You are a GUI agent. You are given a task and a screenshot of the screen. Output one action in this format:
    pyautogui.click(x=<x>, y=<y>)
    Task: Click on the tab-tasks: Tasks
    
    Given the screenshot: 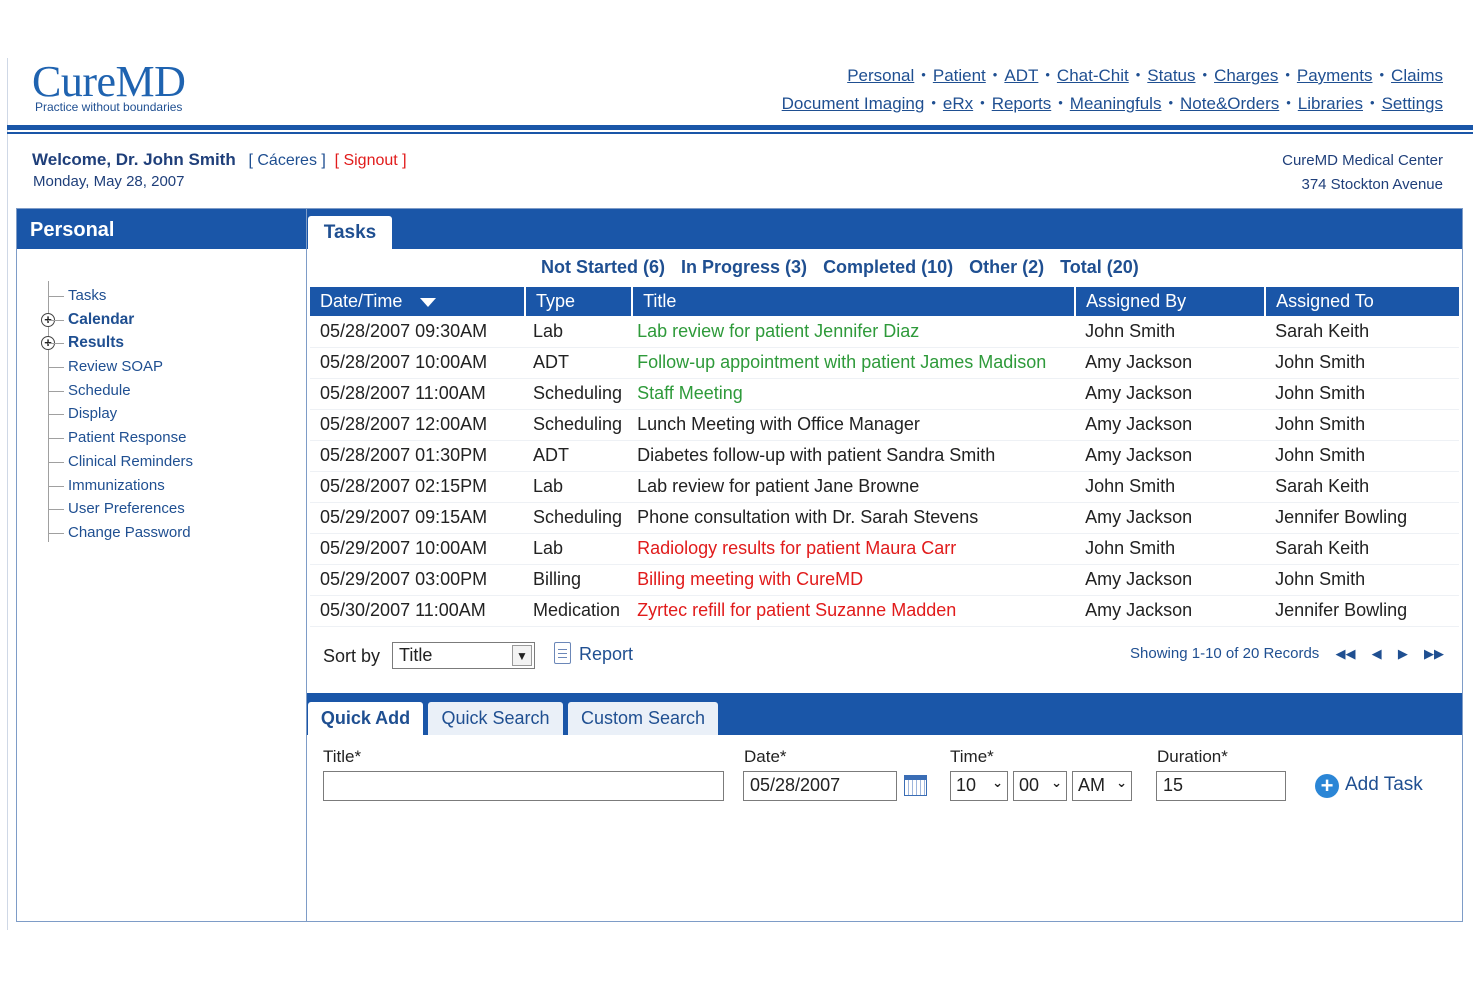 What is the action you would take?
    pyautogui.click(x=350, y=232)
    